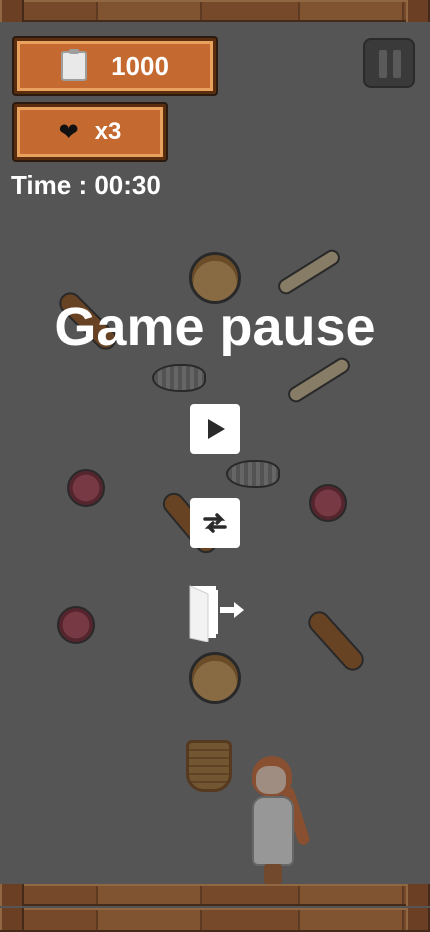 This screenshot has height=932, width=430. I want to click on play-icon, so click(216, 429).